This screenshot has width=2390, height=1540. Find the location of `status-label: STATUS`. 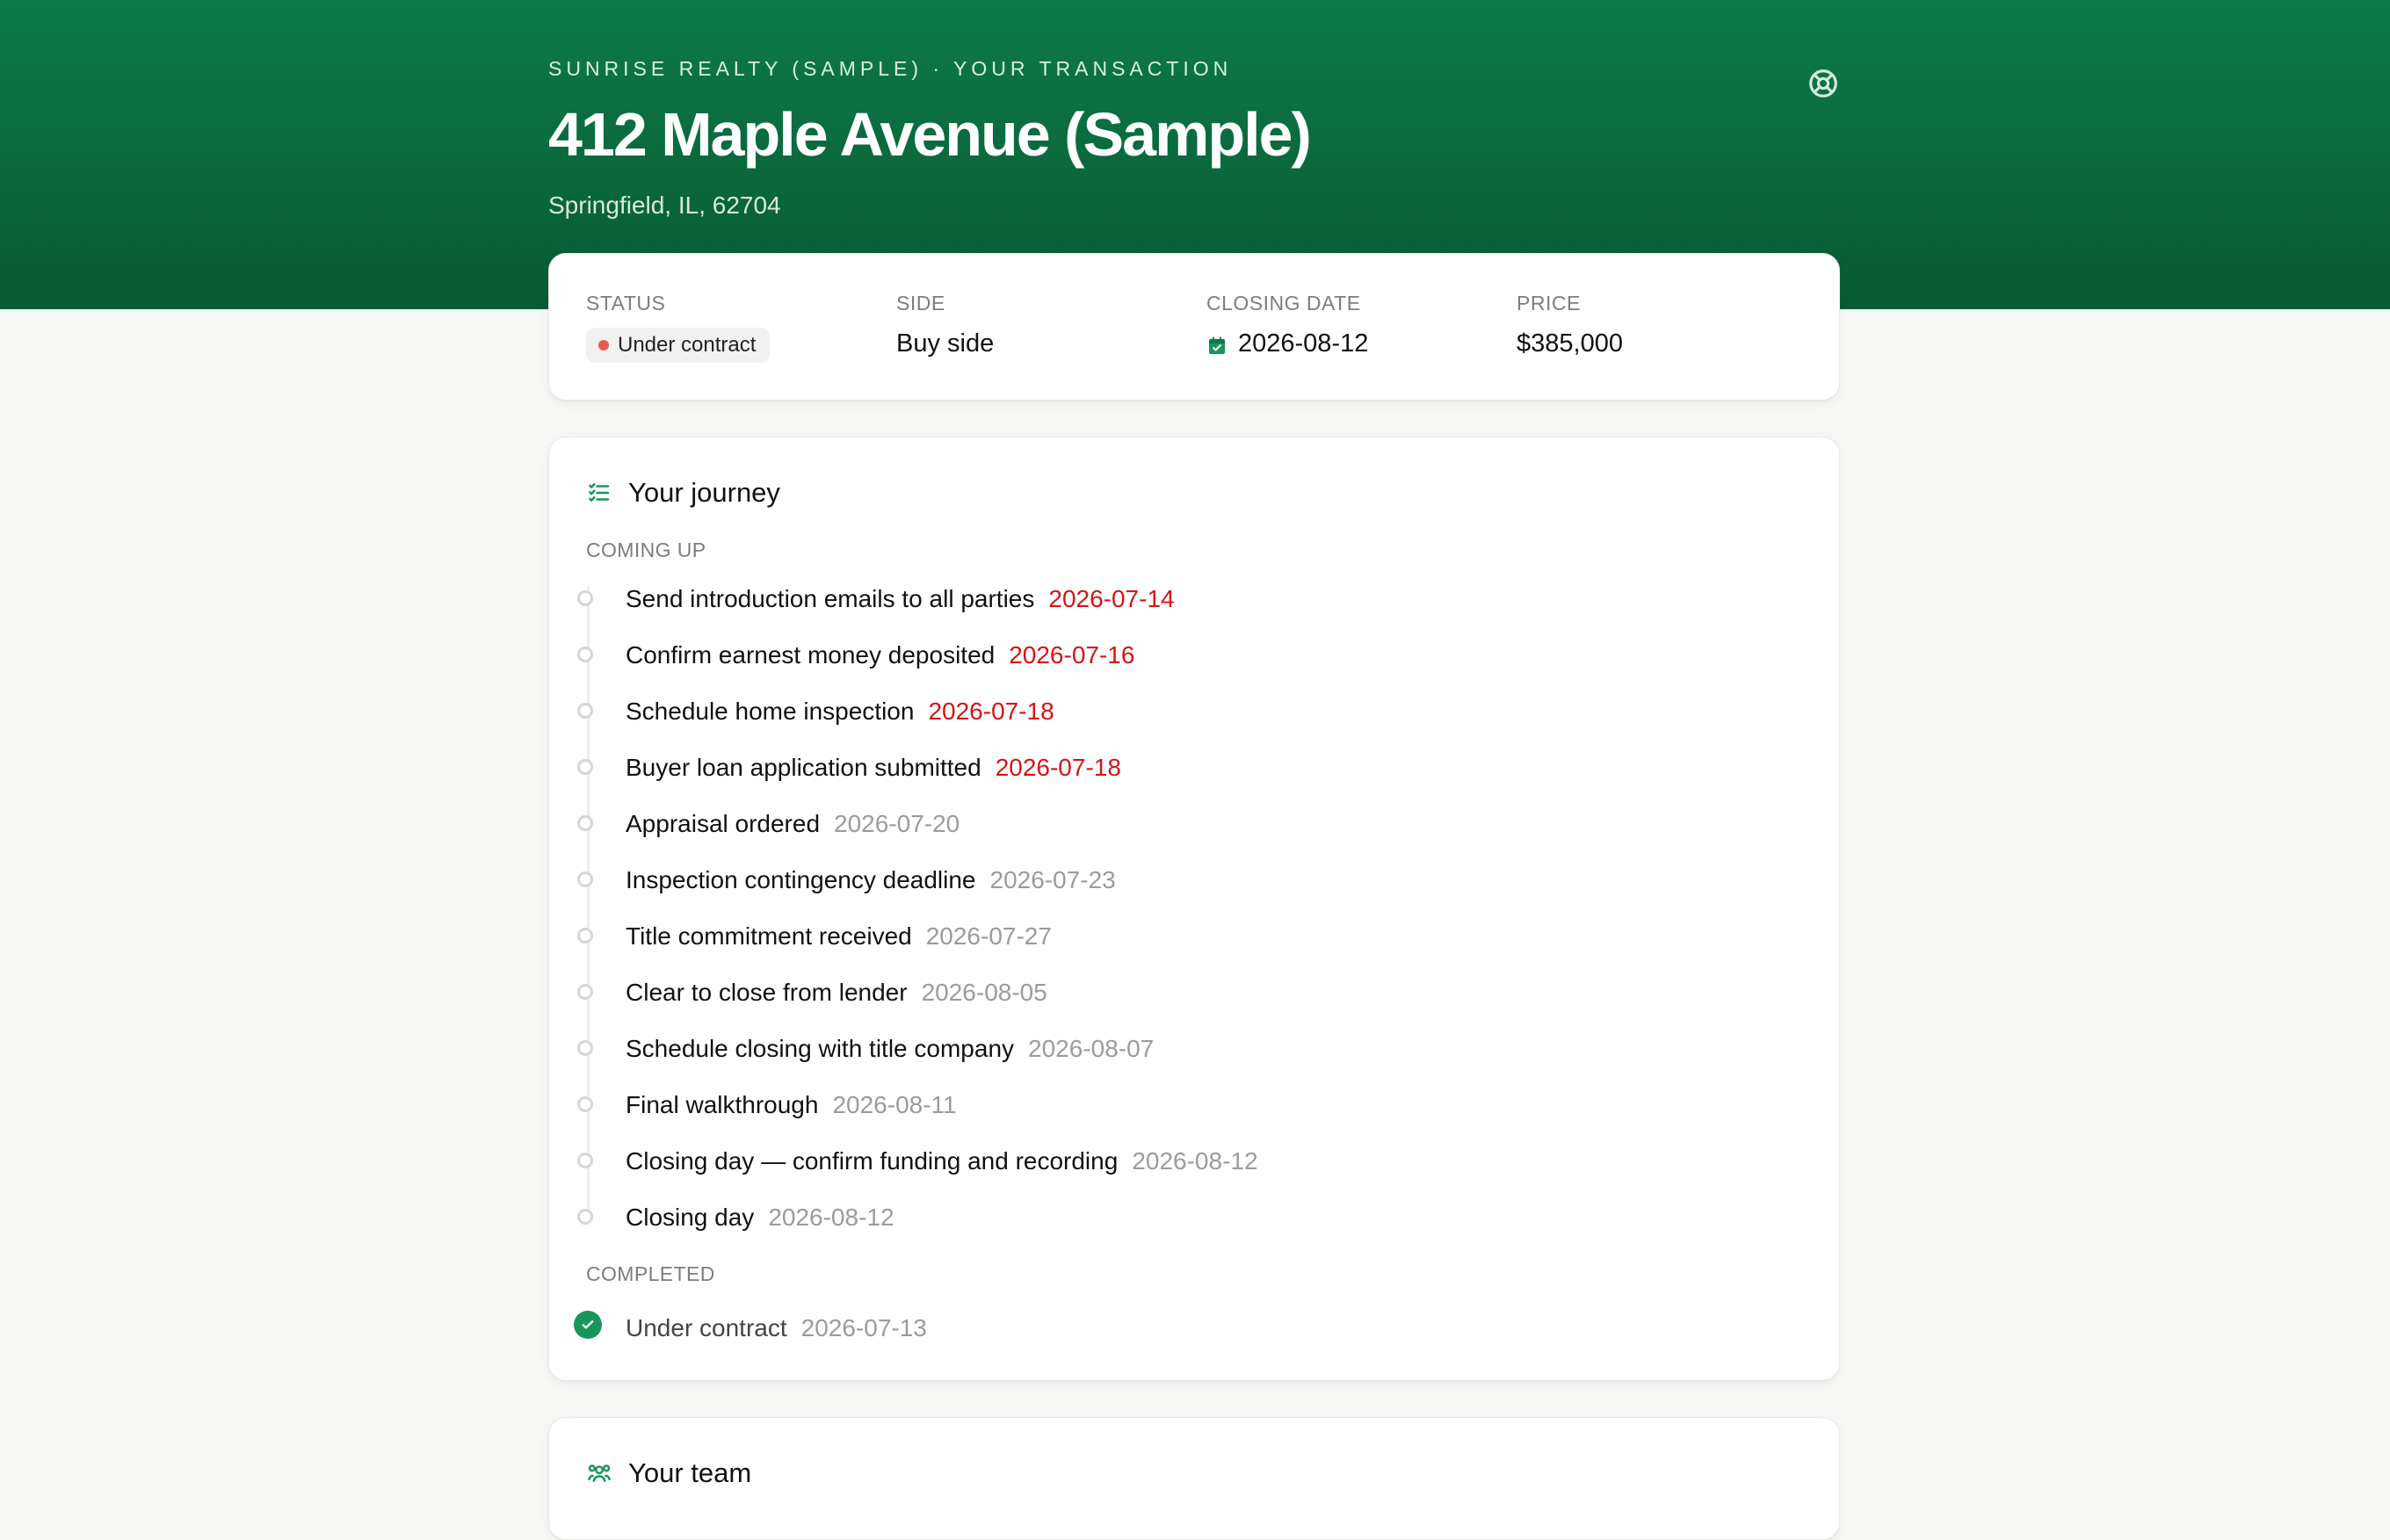

status-label: STATUS is located at coordinates (626, 304).